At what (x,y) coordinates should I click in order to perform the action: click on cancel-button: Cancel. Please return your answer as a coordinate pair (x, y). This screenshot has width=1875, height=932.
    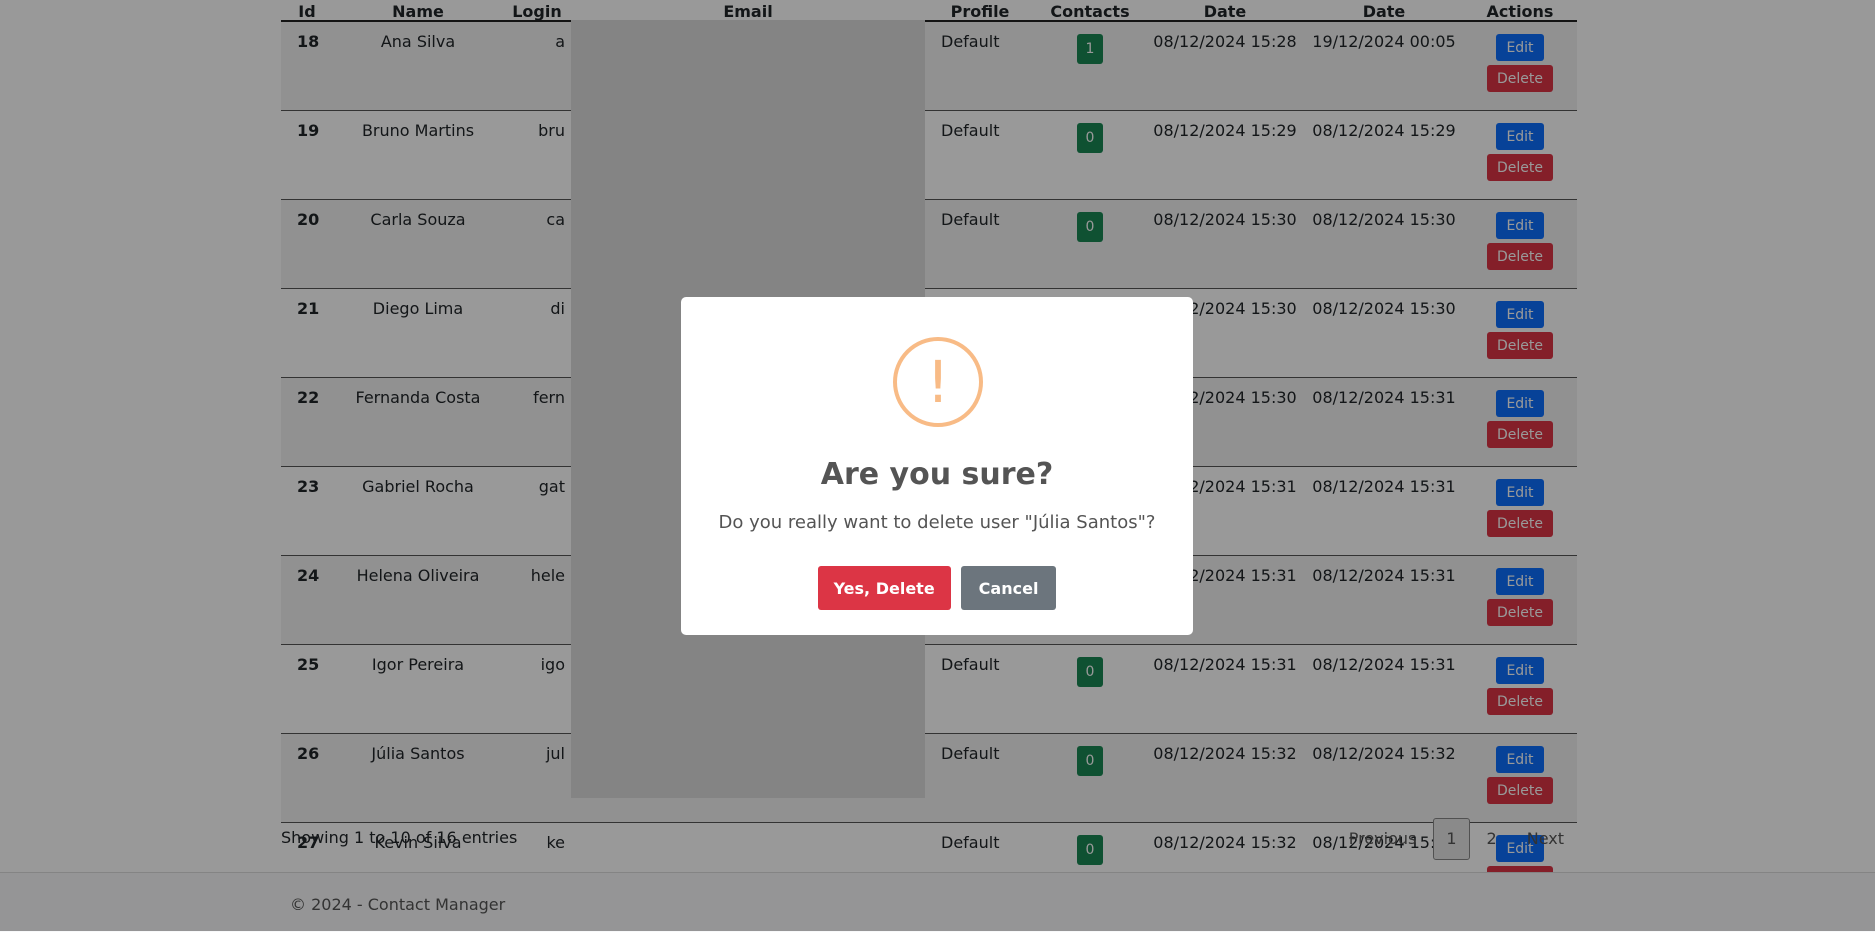
    Looking at the image, I should click on (1008, 588).